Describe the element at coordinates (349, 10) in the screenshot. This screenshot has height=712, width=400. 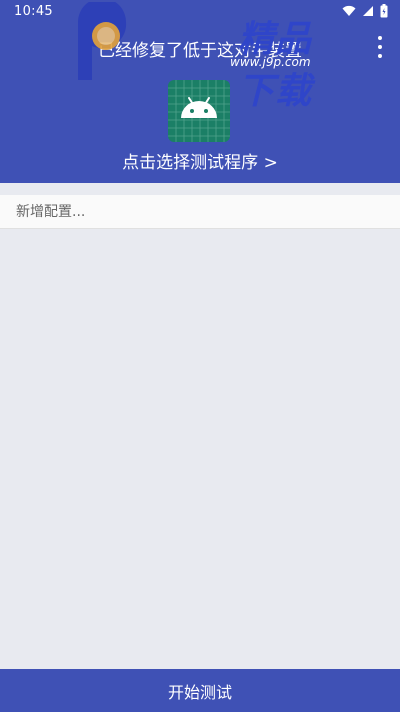
I see `wifi-icon` at that location.